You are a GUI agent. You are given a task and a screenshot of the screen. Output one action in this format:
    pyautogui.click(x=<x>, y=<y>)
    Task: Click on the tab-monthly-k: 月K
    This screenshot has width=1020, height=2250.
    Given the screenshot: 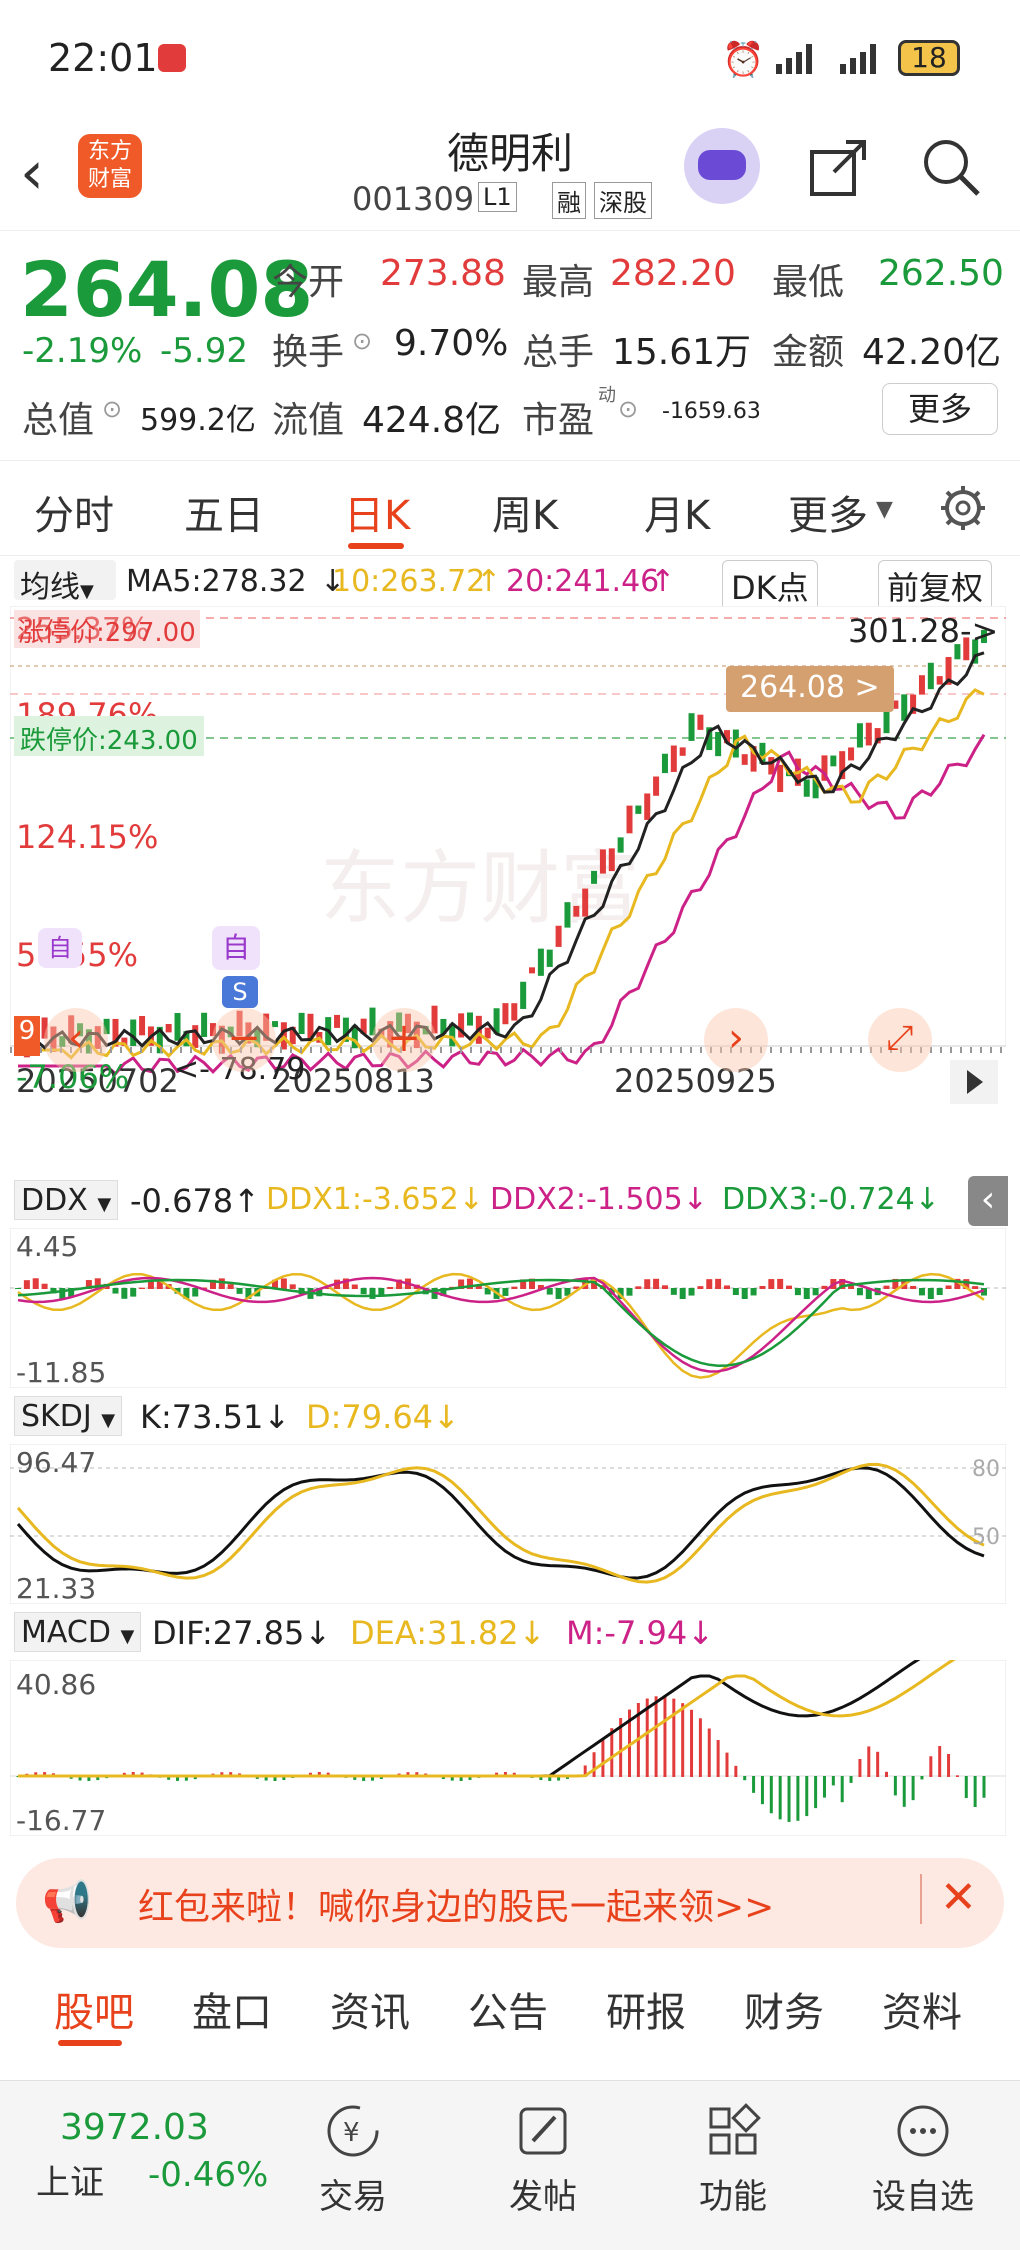 What is the action you would take?
    pyautogui.click(x=677, y=512)
    